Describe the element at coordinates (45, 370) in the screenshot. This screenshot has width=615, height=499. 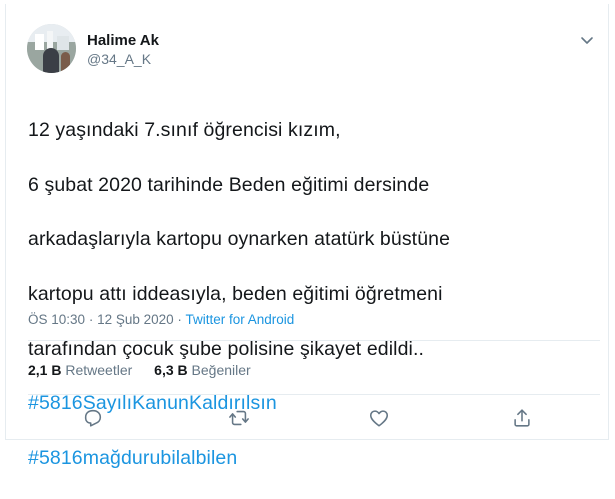
I see `retweets-count: 2,1 B` at that location.